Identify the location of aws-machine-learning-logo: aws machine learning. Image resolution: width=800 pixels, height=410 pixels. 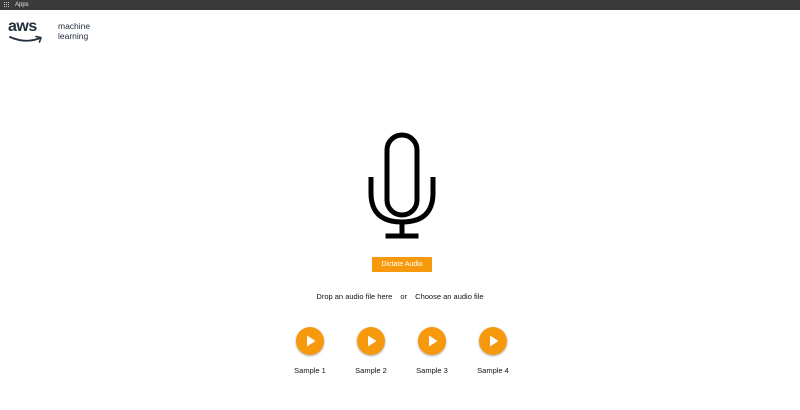
(53, 32).